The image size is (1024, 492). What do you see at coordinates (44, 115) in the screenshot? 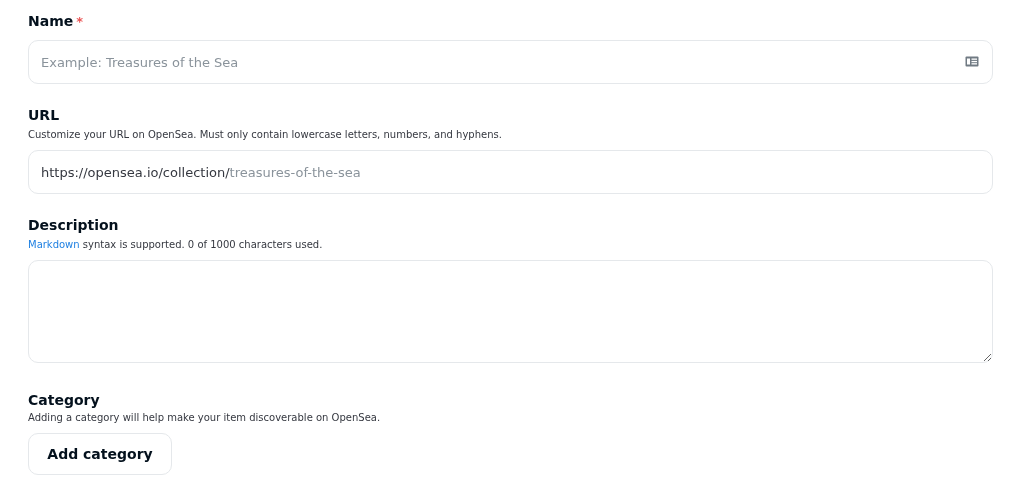
I see `field-label: URL` at bounding box center [44, 115].